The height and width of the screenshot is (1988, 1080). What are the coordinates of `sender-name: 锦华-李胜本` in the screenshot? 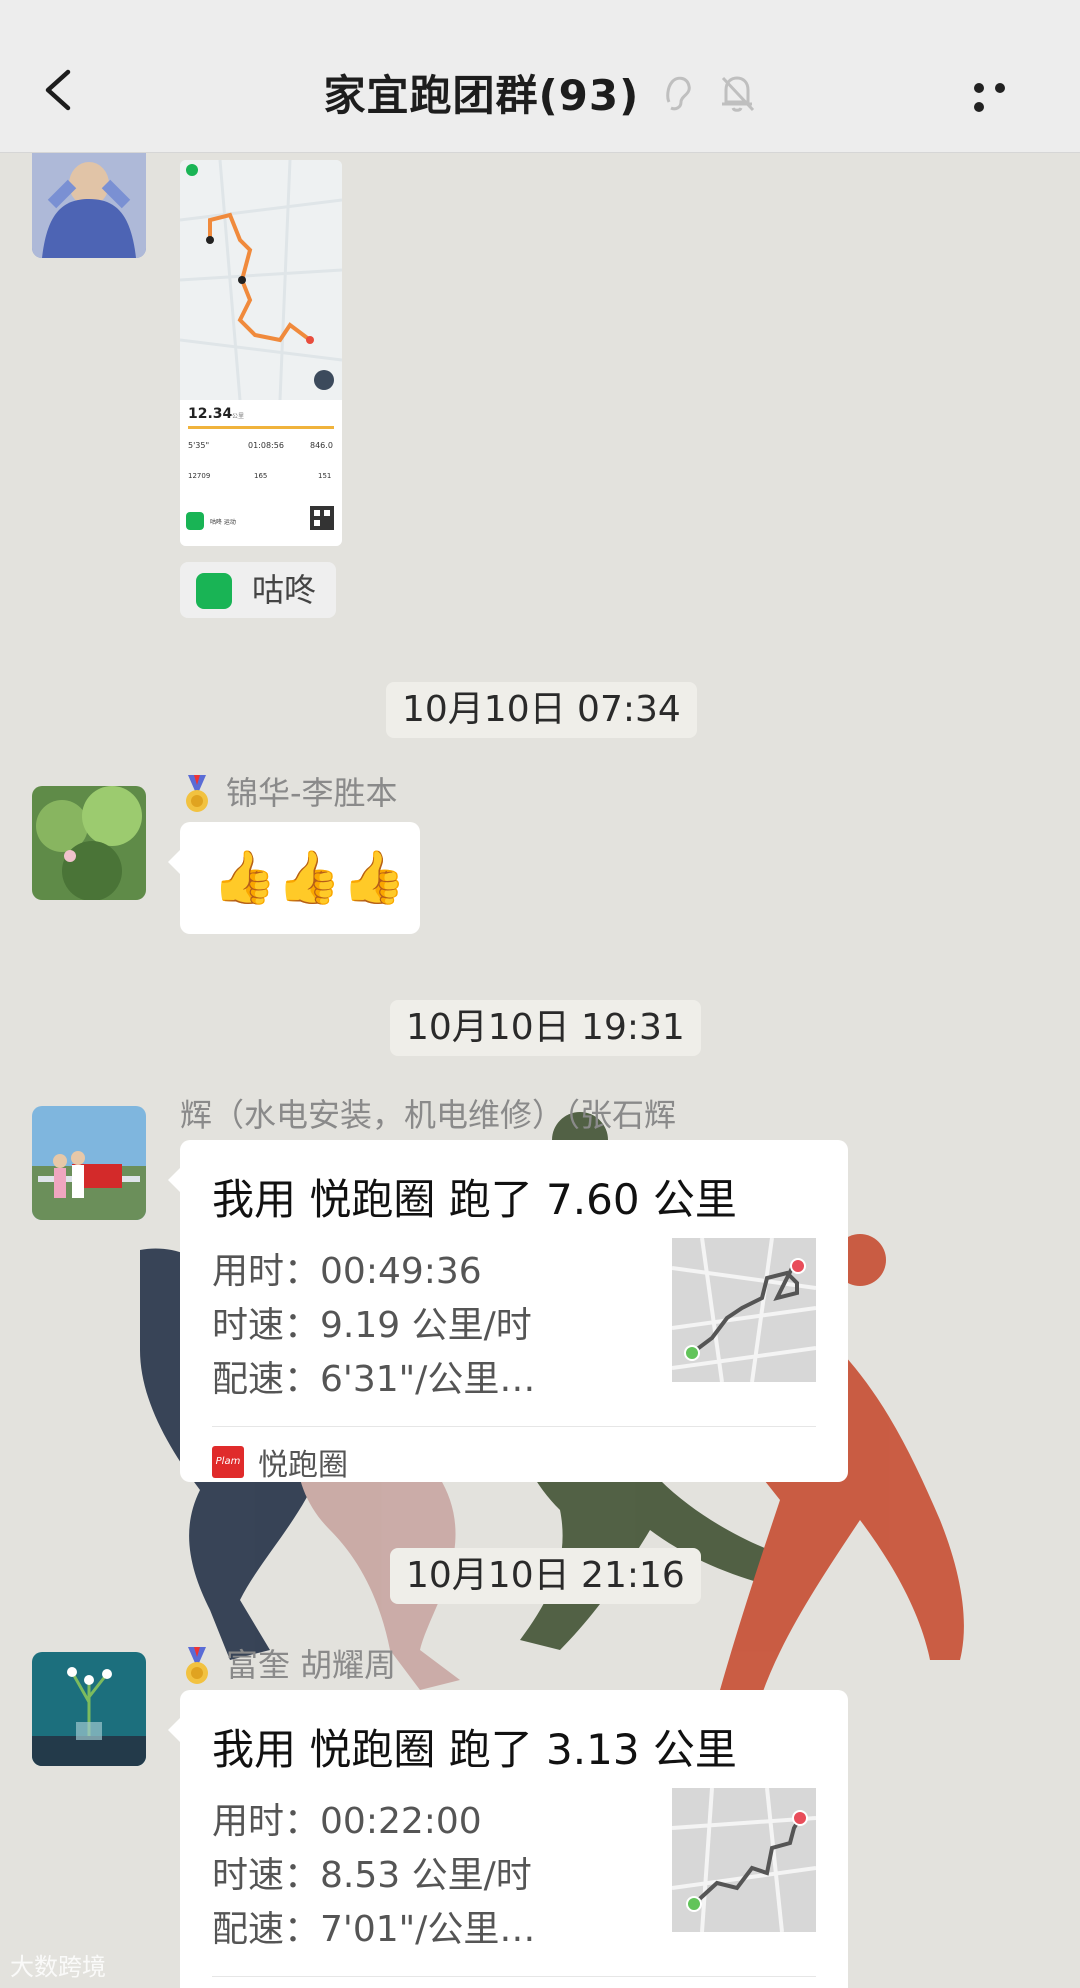 It's located at (312, 793).